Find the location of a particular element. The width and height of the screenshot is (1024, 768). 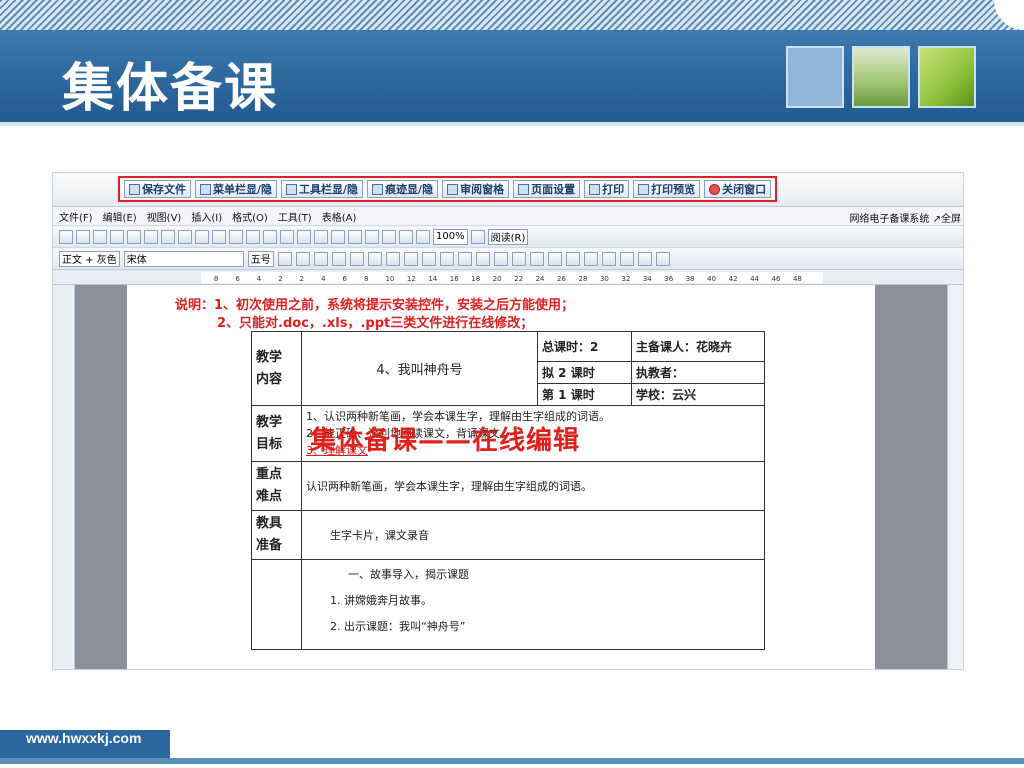

toggle-track-button: 痕迹显/隐 is located at coordinates (403, 189).